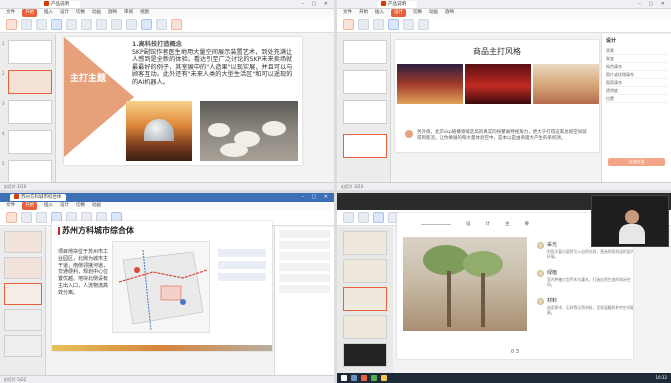 The width and height of the screenshot is (671, 383). Describe the element at coordinates (354, 378) in the screenshot. I see `search-icon` at that location.